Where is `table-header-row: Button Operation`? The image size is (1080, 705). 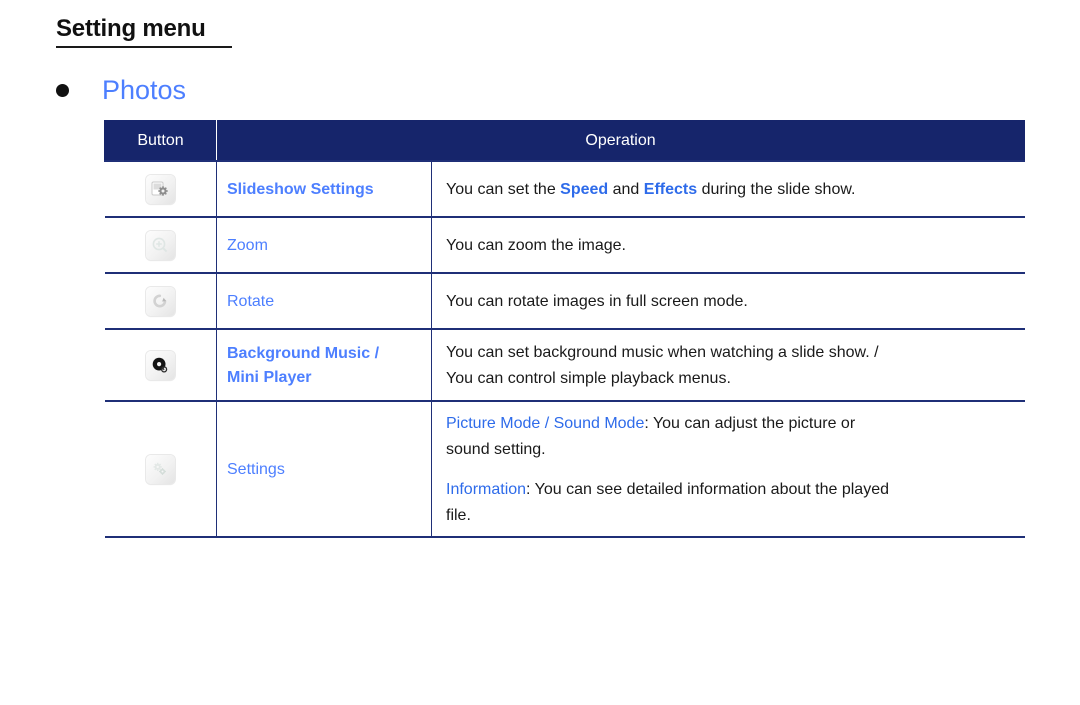
table-header-row: Button Operation is located at coordinates (565, 141).